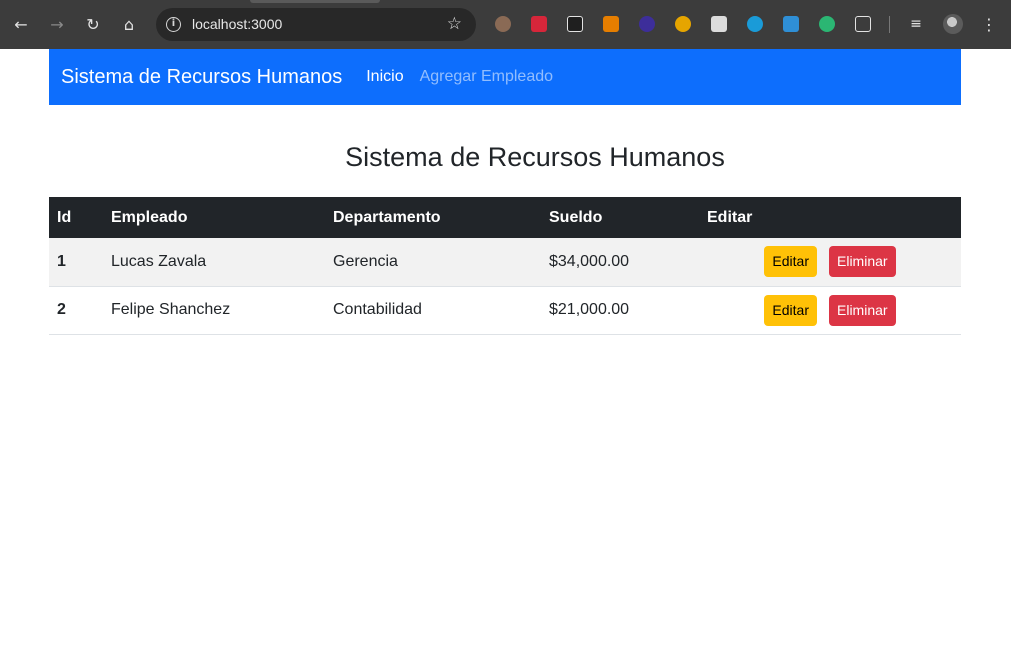 The width and height of the screenshot is (1011, 661). I want to click on column-header-empleado: Empleado, so click(149, 217).